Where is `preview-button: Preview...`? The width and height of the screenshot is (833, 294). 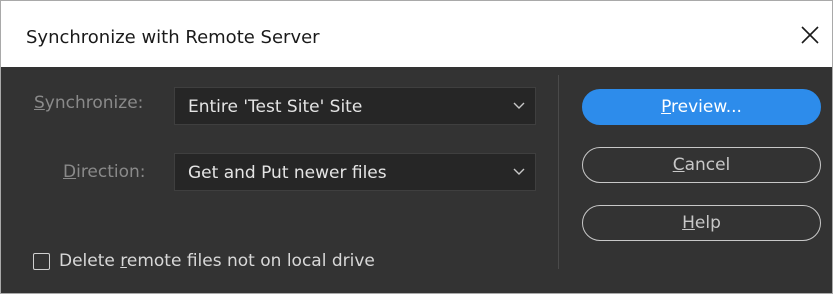
preview-button: Preview... is located at coordinates (701, 107).